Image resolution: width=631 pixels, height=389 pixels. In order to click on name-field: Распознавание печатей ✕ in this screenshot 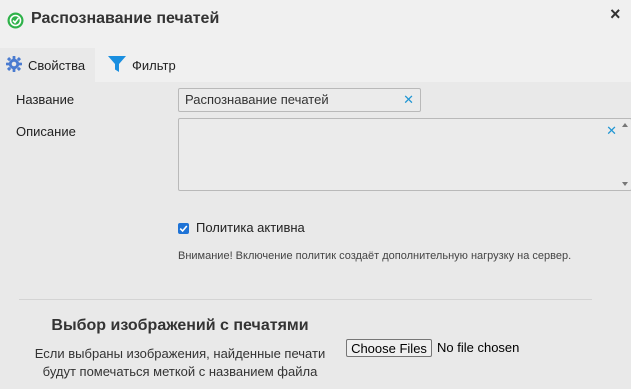, I will do `click(299, 100)`.